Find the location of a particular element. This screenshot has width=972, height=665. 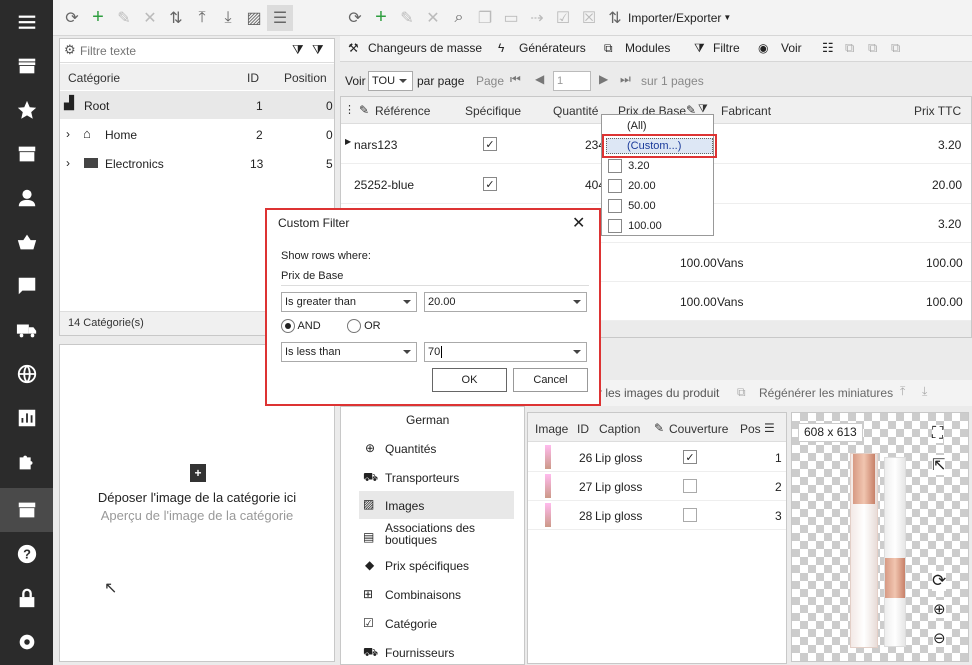

col-id: ID is located at coordinates (583, 429).